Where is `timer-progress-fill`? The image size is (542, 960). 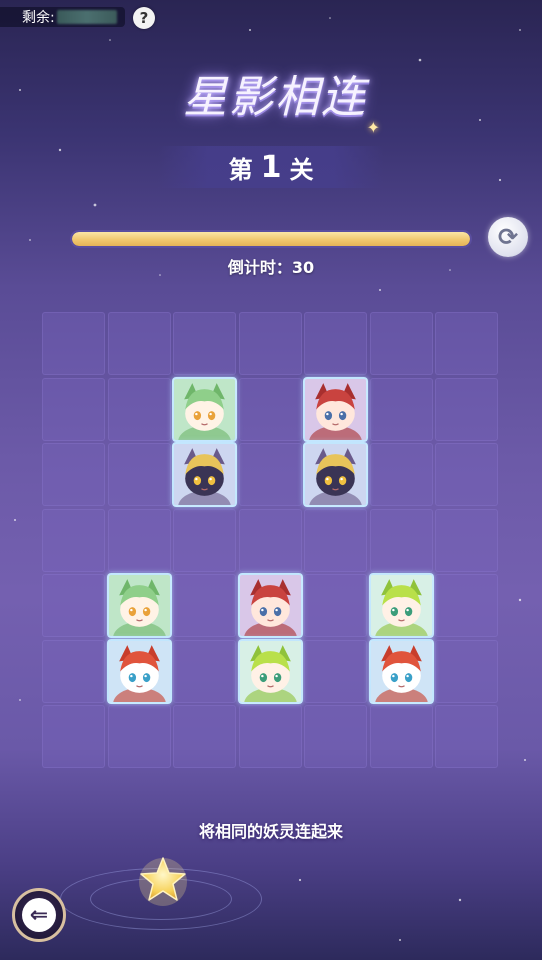 timer-progress-fill is located at coordinates (271, 239).